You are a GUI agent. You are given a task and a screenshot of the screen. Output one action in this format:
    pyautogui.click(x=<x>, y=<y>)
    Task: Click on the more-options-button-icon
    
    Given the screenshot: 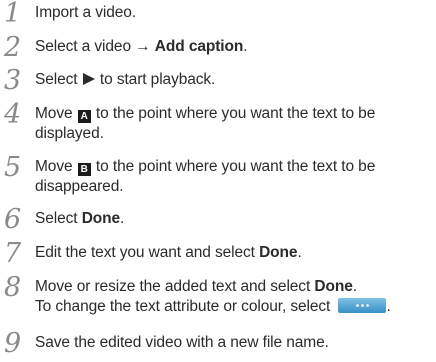 What is the action you would take?
    pyautogui.click(x=362, y=305)
    